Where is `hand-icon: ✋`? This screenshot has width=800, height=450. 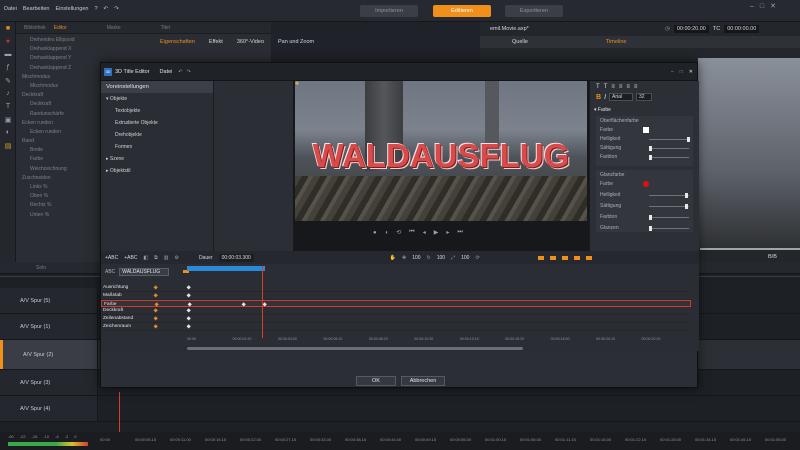 hand-icon: ✋ is located at coordinates (393, 258).